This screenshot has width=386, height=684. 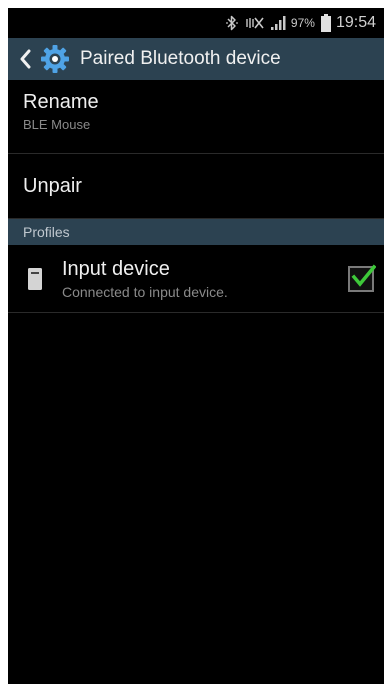 What do you see at coordinates (196, 232) in the screenshot?
I see `profiles-section-header: Profiles` at bounding box center [196, 232].